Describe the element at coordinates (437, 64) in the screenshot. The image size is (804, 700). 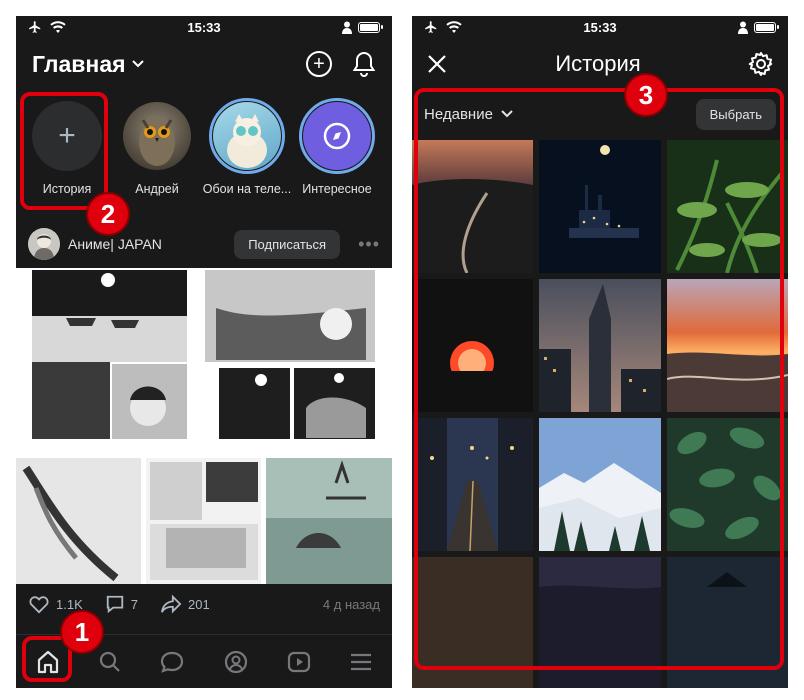
I see `close-icon` at that location.